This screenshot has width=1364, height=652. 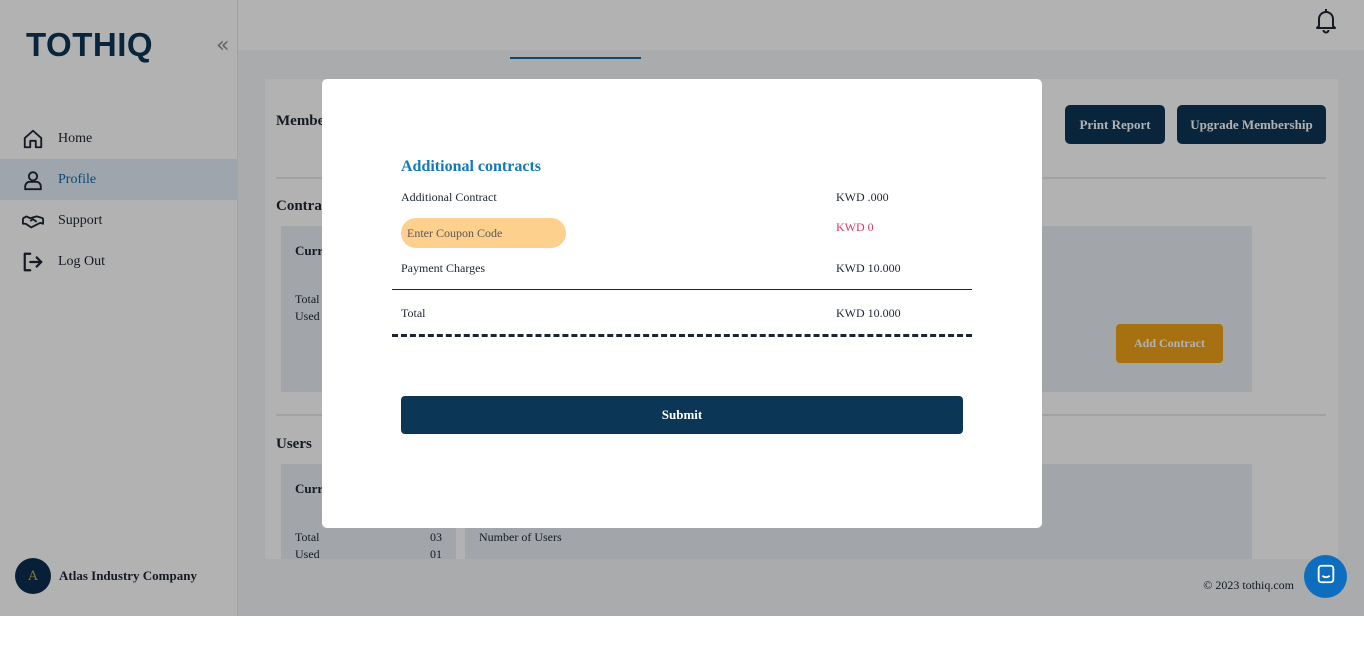 I want to click on chat-launcher-button, so click(x=1325, y=576).